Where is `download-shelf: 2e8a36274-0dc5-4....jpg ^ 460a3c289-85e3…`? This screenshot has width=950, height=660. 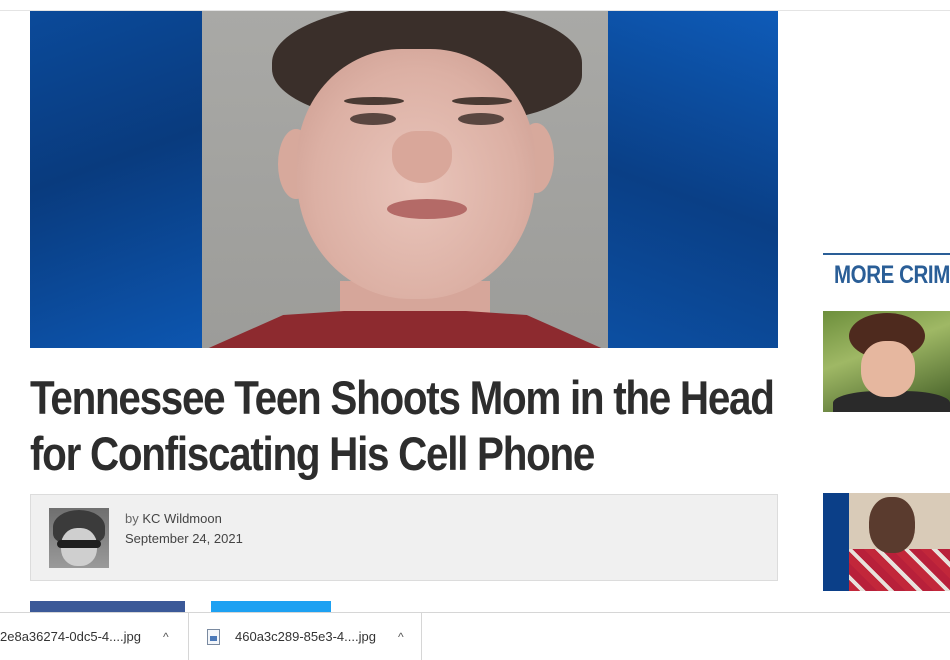 download-shelf: 2e8a36274-0dc5-4....jpg ^ 460a3c289-85e3… is located at coordinates (475, 636).